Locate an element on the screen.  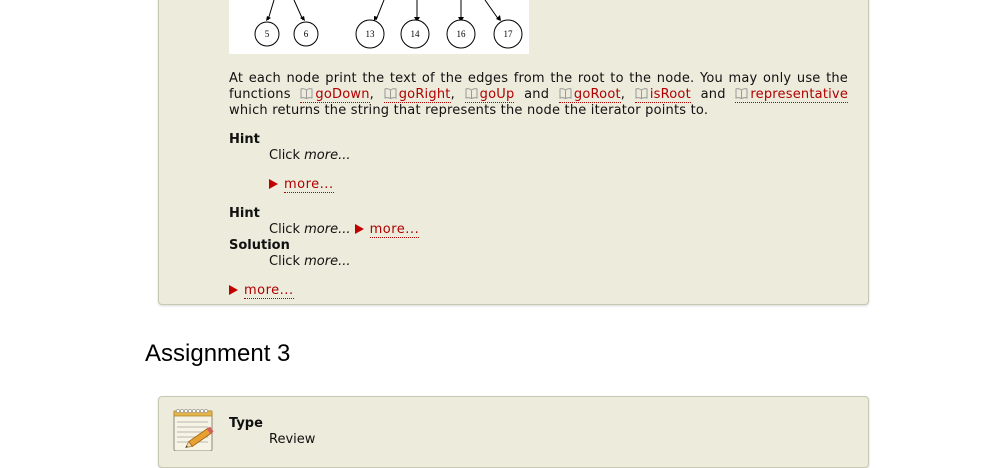
function-link-goright: goRight is located at coordinates (417, 95).